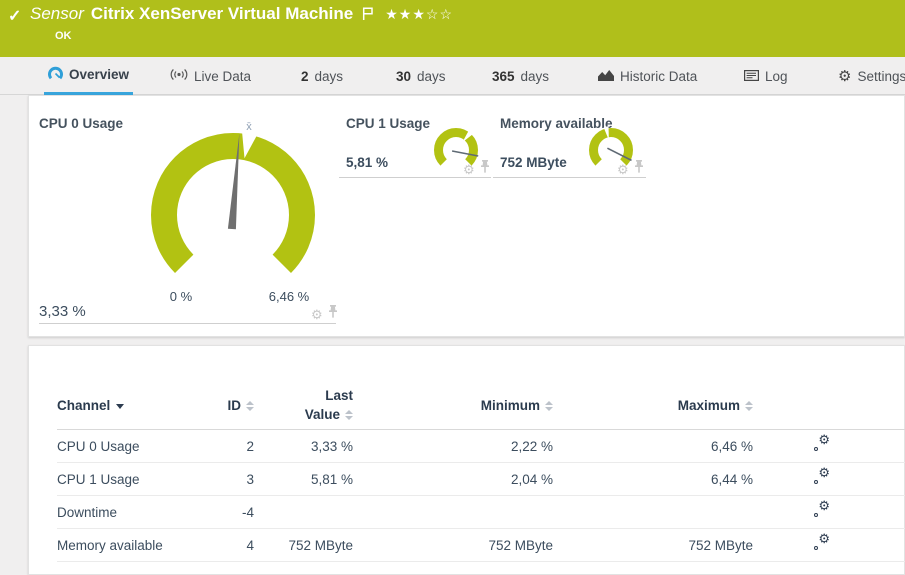 The height and width of the screenshot is (575, 905). Describe the element at coordinates (99, 74) in the screenshot. I see `tab-overview-label: Overview` at that location.